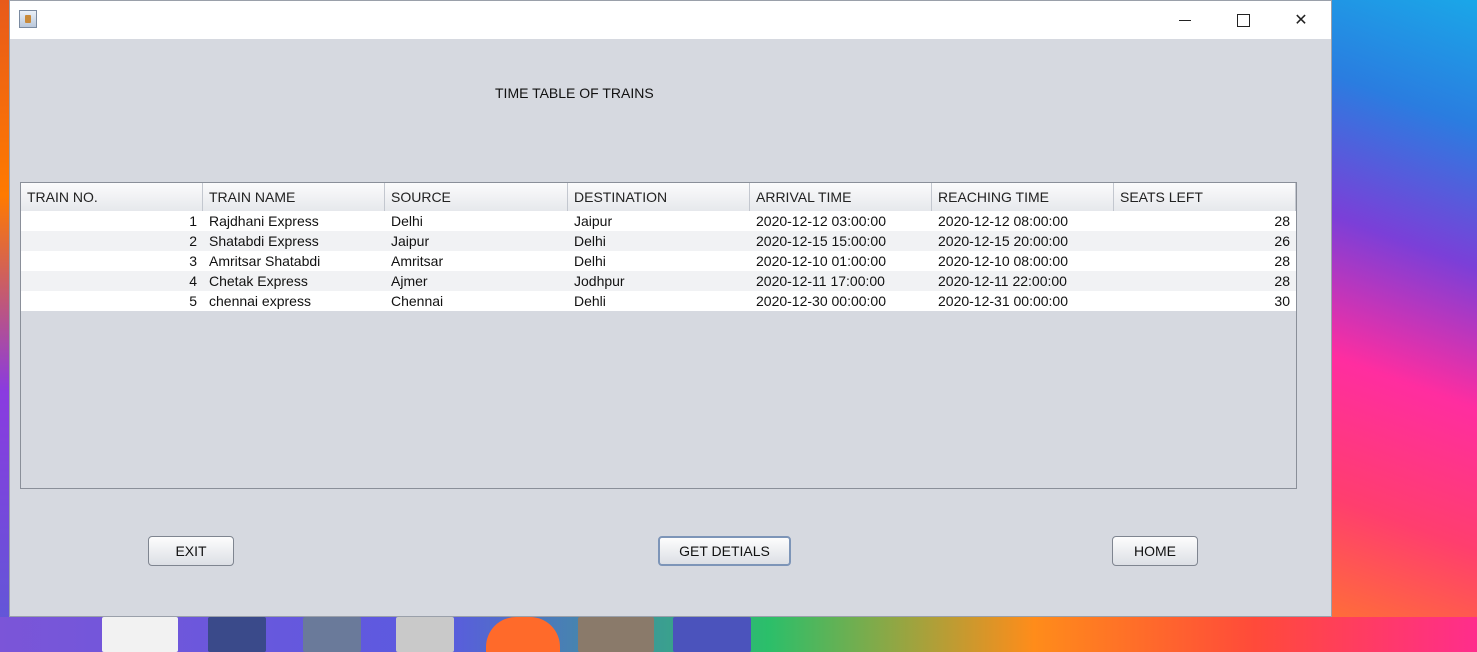  I want to click on java-app-icon, so click(28, 19).